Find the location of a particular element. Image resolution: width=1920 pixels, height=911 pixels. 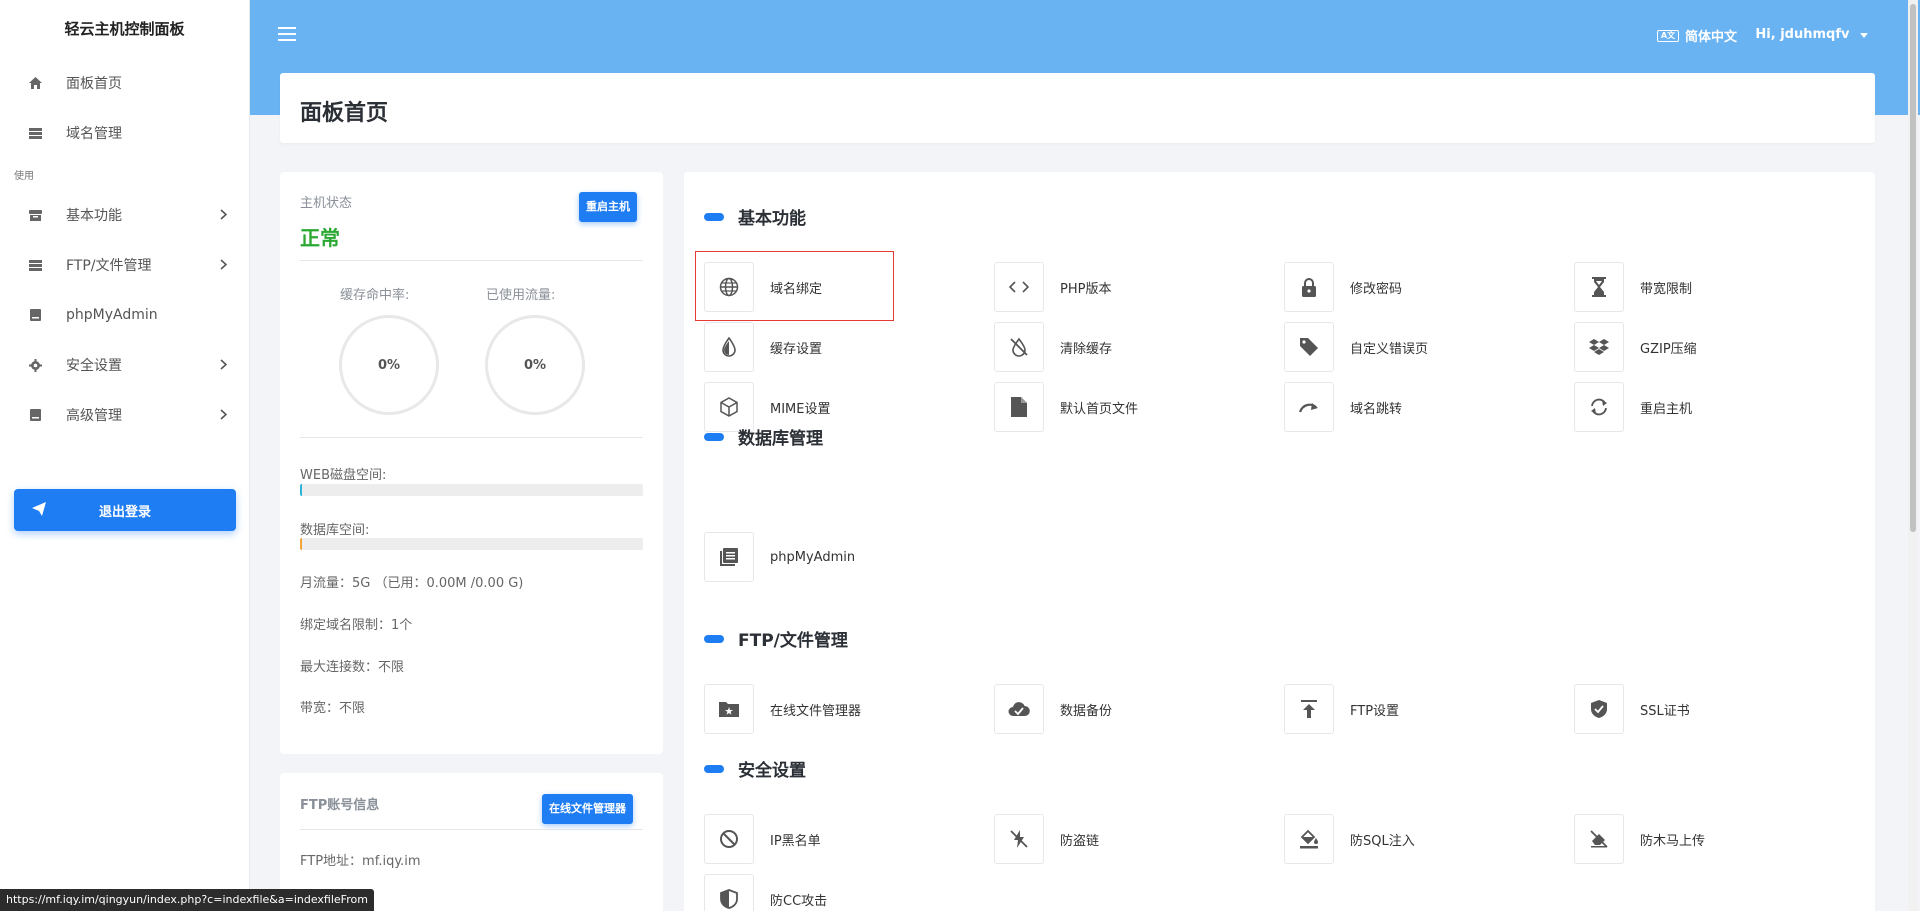

feature-label: phpMyAdmin is located at coordinates (813, 557).